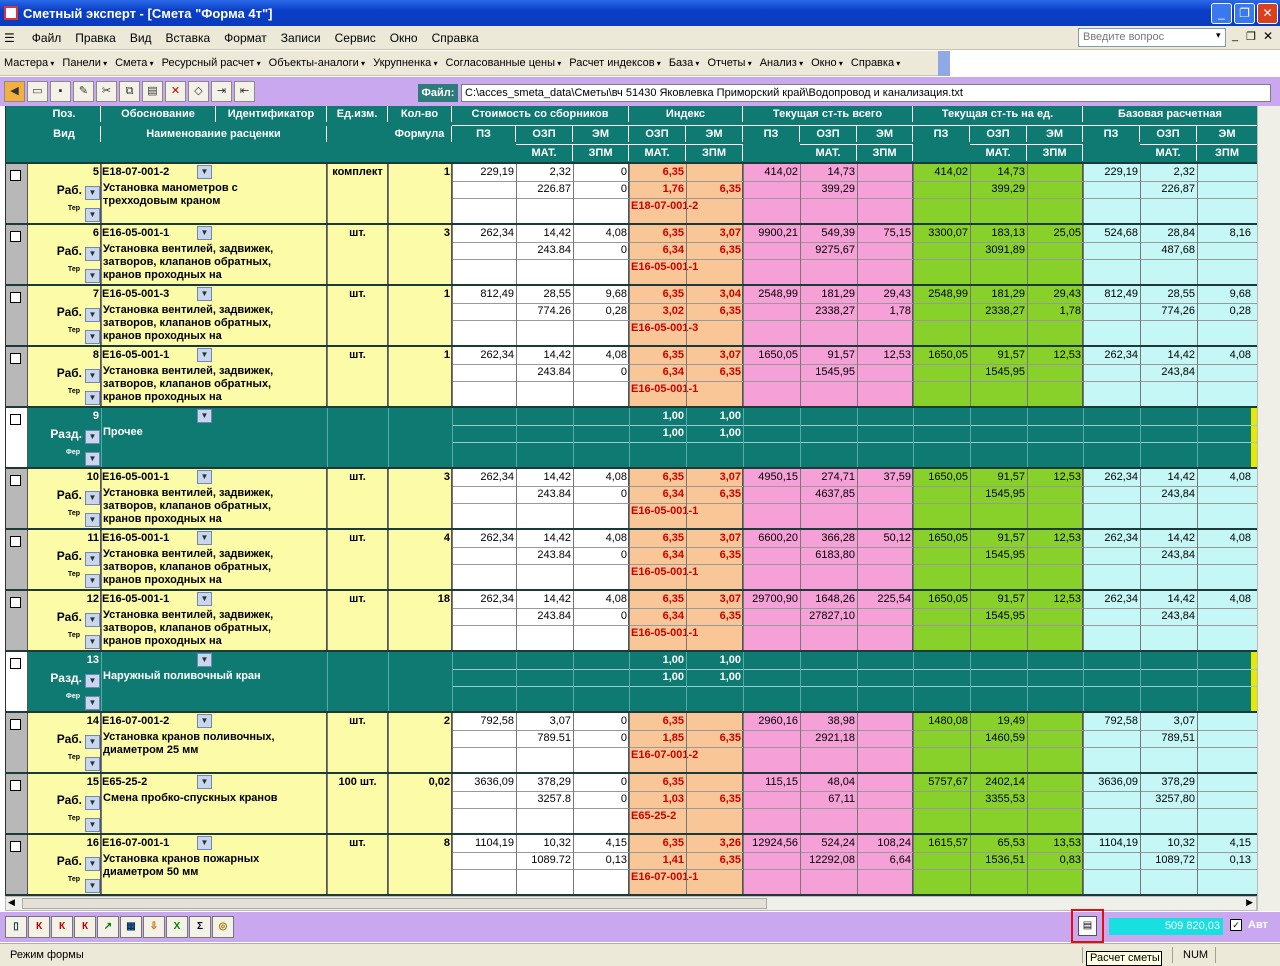 The image size is (1280, 966). I want to click on toolbar-help: Справка, so click(875, 63).